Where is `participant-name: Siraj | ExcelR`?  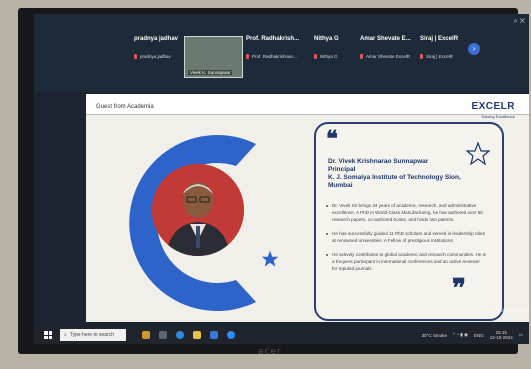
participant-name: Siraj | ExcelR is located at coordinates (439, 39).